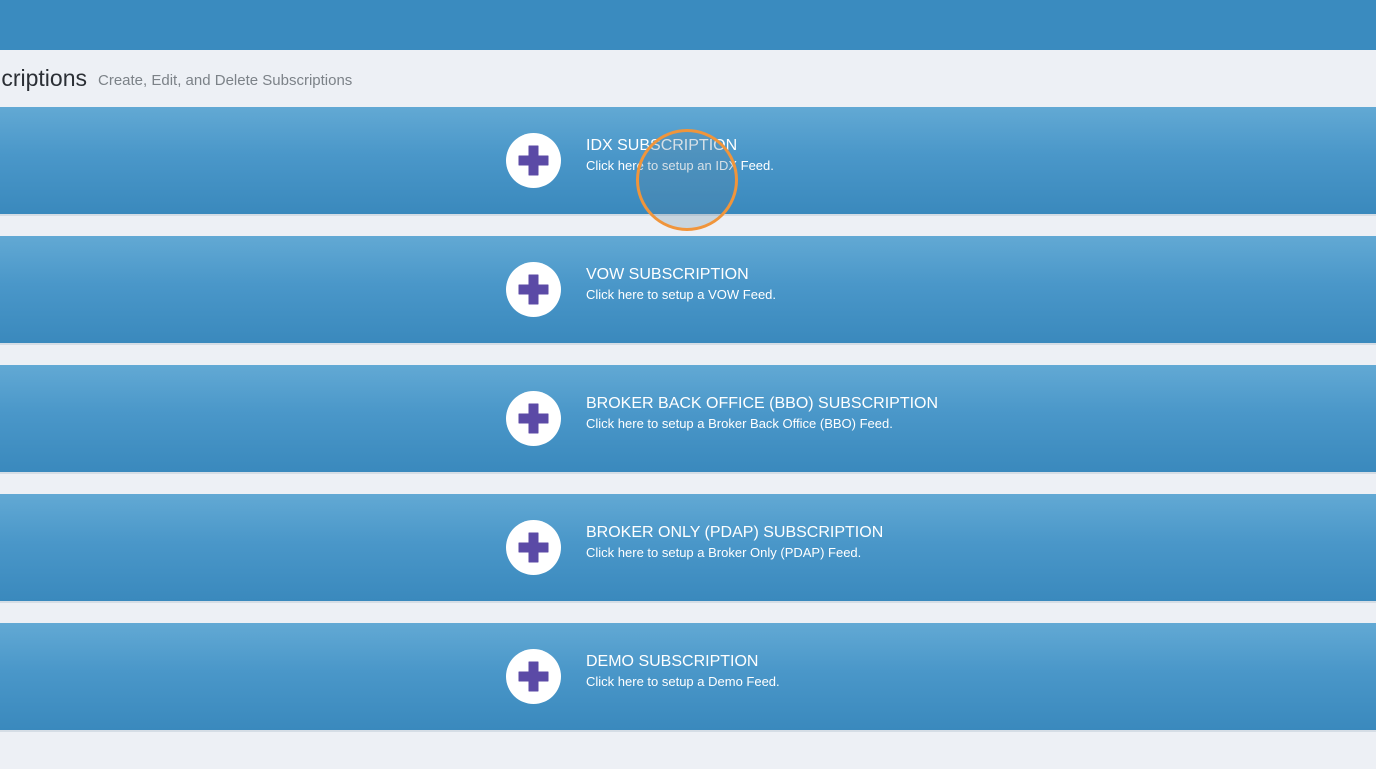 The width and height of the screenshot is (1376, 769). Describe the element at coordinates (44, 78) in the screenshot. I see `page-title: criptions` at that location.